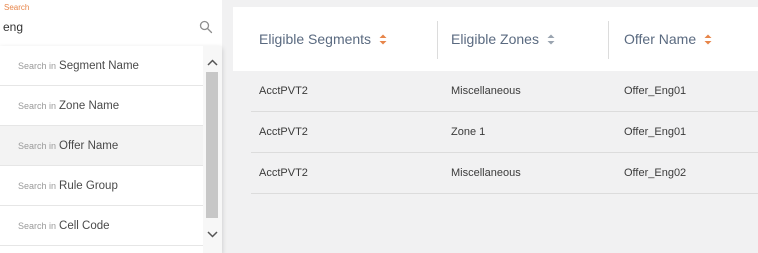  I want to click on chevron-up-icon, so click(212, 62).